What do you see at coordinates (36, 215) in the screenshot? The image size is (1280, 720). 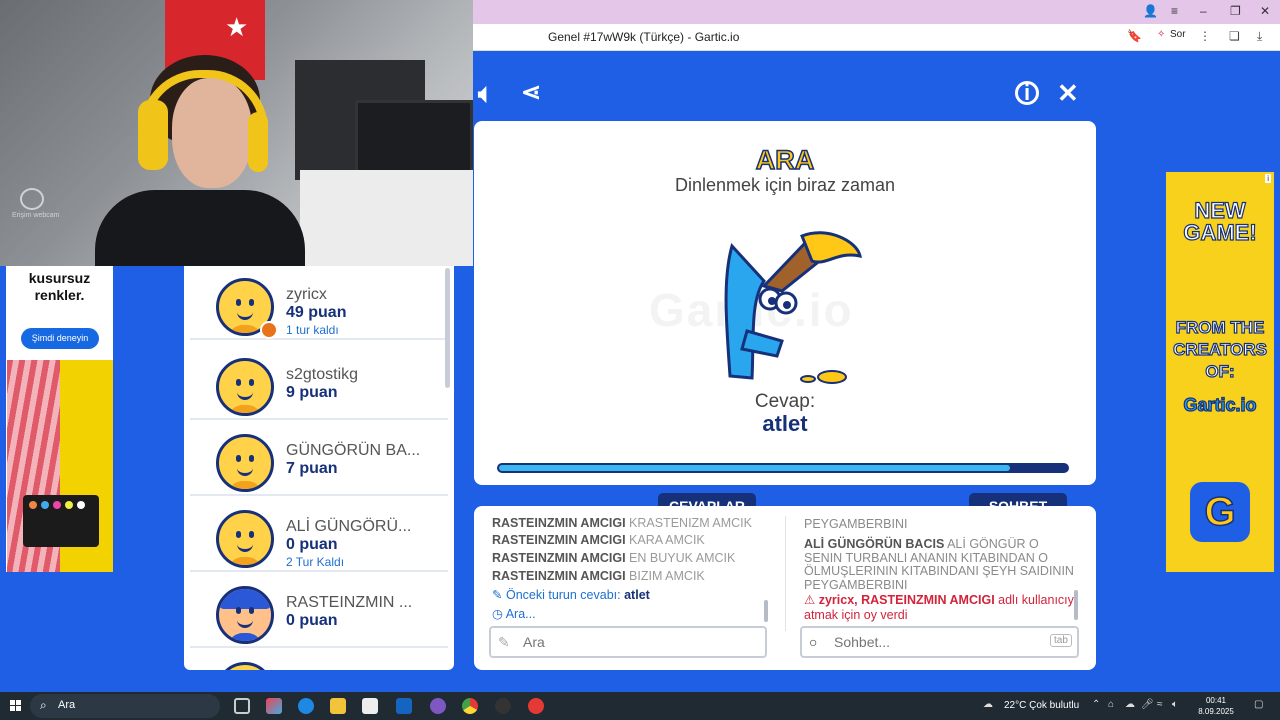 I see `webcam-label: Erişim webcam` at bounding box center [36, 215].